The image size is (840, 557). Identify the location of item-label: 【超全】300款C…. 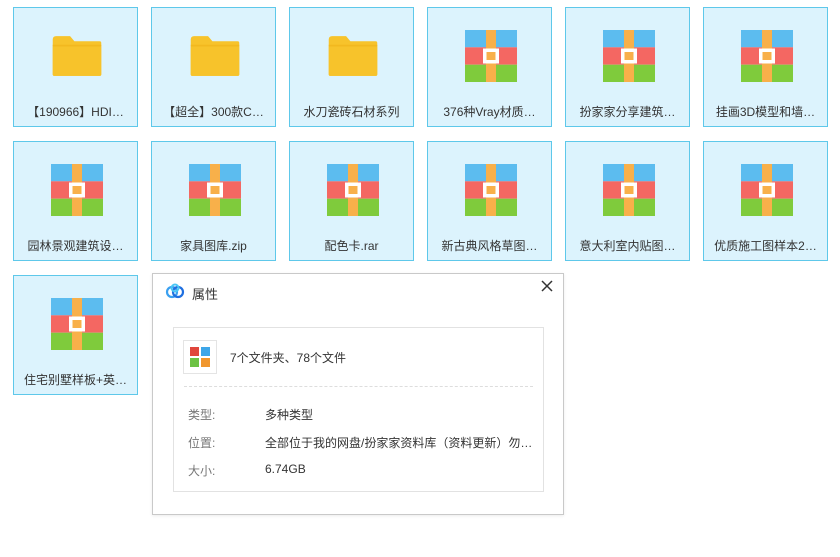
(213, 112).